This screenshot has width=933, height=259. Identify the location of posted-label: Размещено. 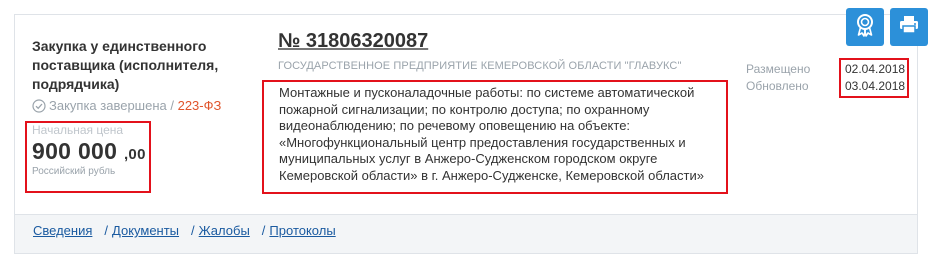
(778, 69).